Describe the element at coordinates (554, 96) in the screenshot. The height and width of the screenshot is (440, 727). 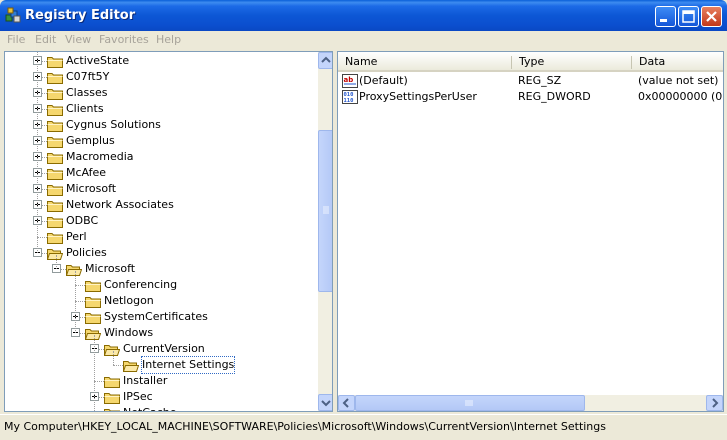
I see `value-type: REG_DWORD` at that location.